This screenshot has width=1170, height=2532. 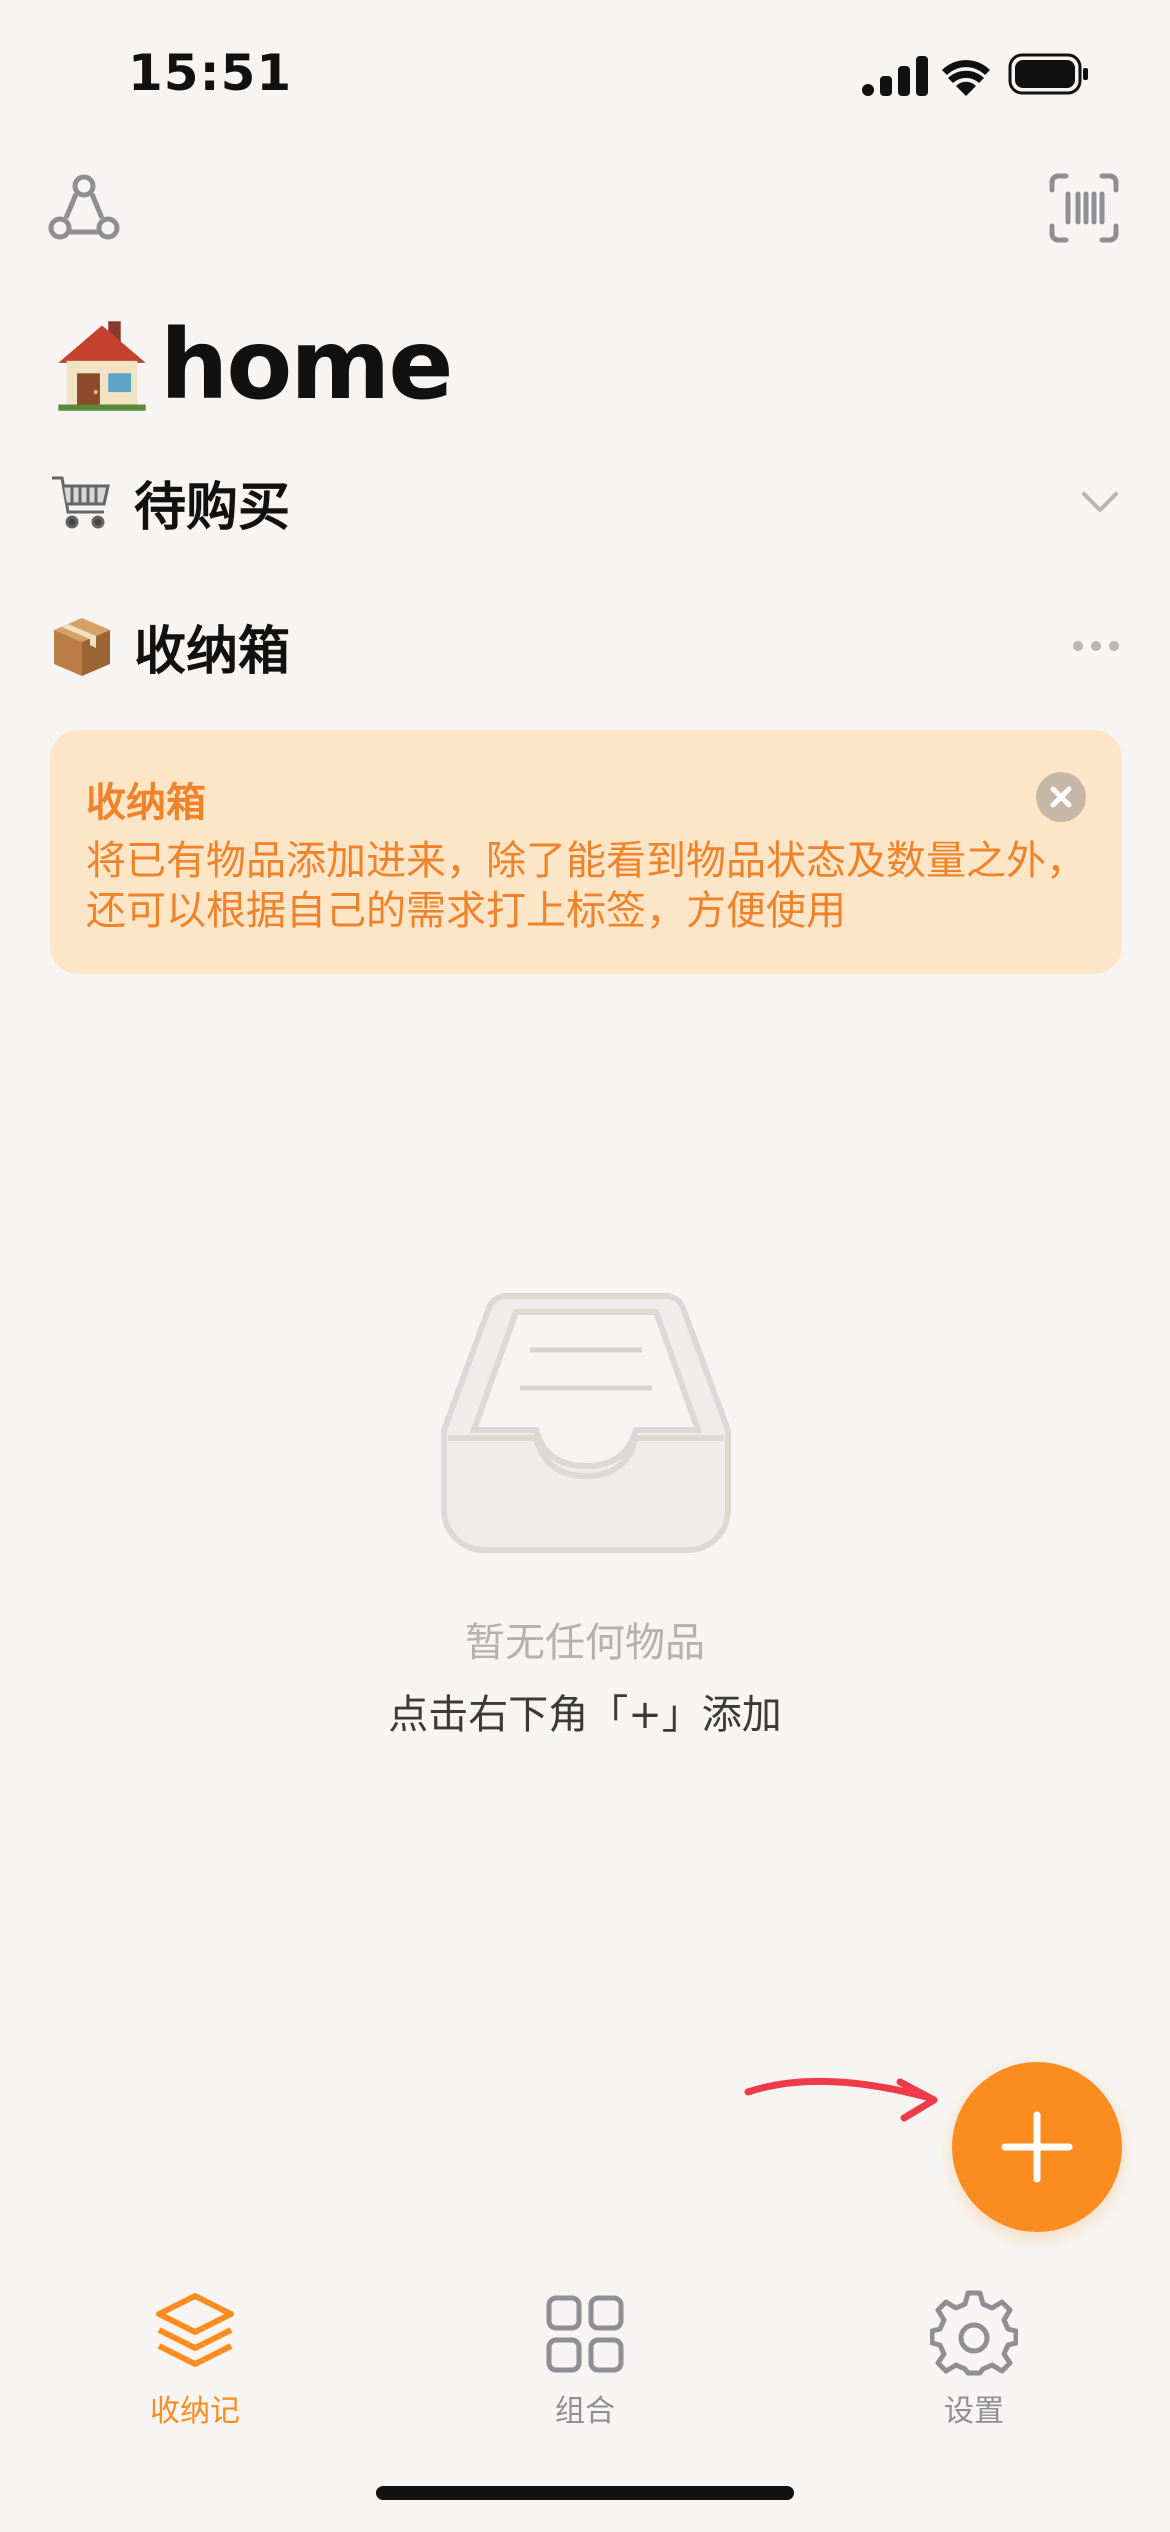 What do you see at coordinates (84, 208) in the screenshot?
I see `share-icon` at bounding box center [84, 208].